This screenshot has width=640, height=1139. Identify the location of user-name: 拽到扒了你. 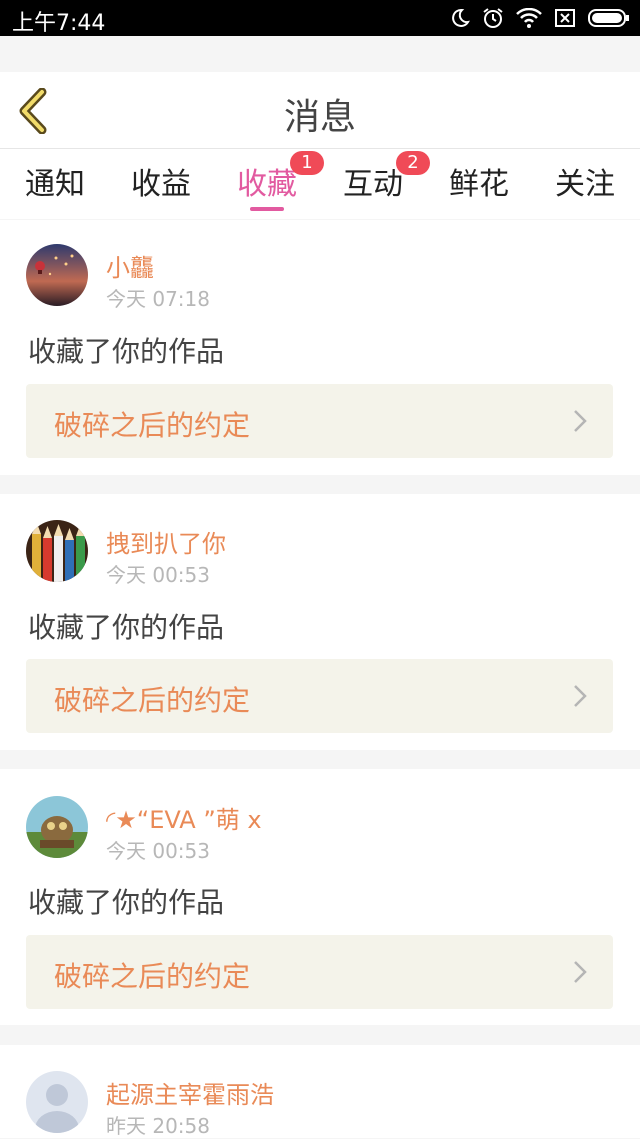
(166, 541).